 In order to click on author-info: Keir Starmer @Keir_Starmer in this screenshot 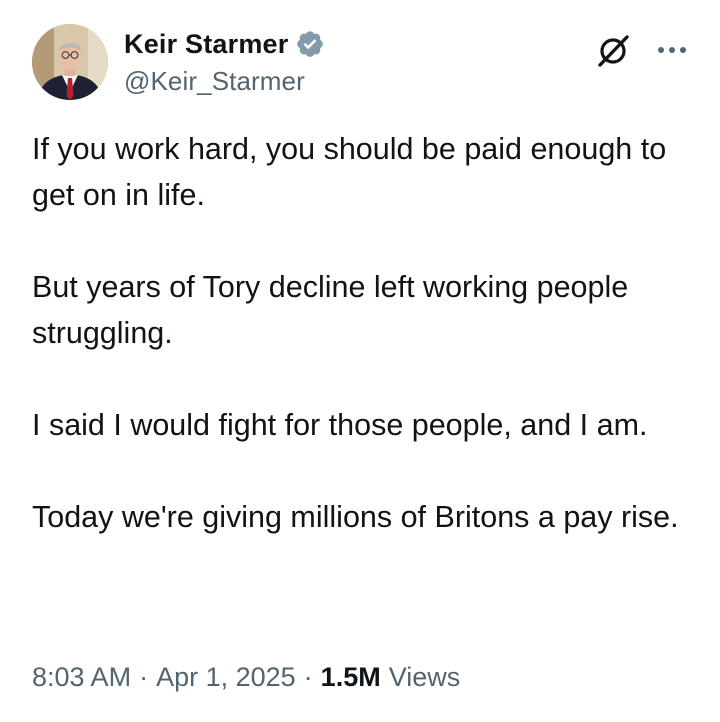, I will do `click(224, 61)`.